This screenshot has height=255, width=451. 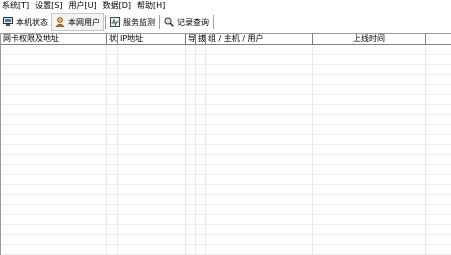 I want to click on network-users-label: 本网用户, so click(x=84, y=22).